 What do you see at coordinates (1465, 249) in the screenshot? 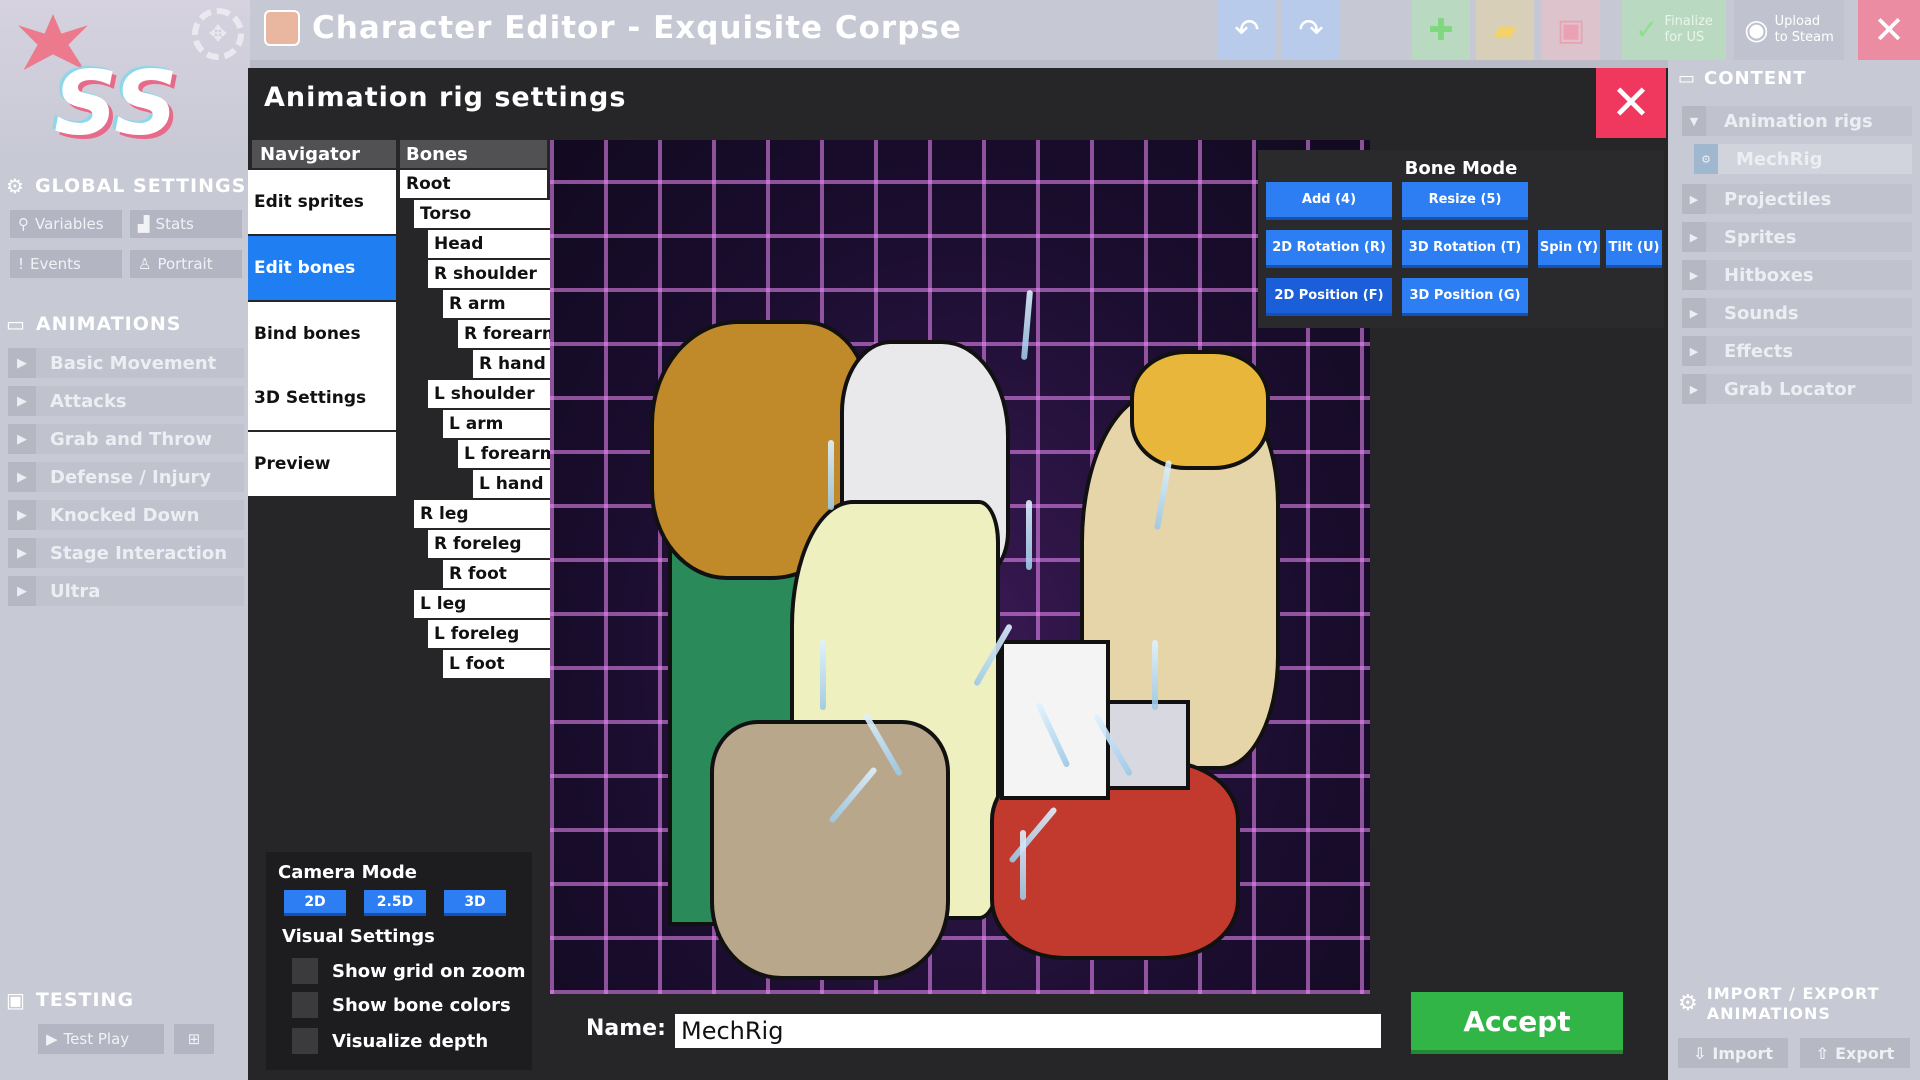
I see `bone-mode-3d-rotation-button: 3D Rotation (T)` at bounding box center [1465, 249].